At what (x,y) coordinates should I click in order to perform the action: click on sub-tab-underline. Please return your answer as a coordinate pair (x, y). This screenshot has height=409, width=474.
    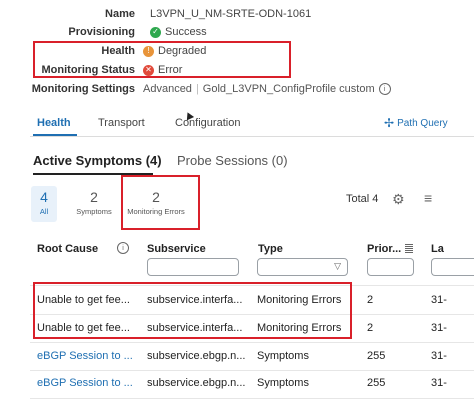
    Looking at the image, I should click on (93, 174).